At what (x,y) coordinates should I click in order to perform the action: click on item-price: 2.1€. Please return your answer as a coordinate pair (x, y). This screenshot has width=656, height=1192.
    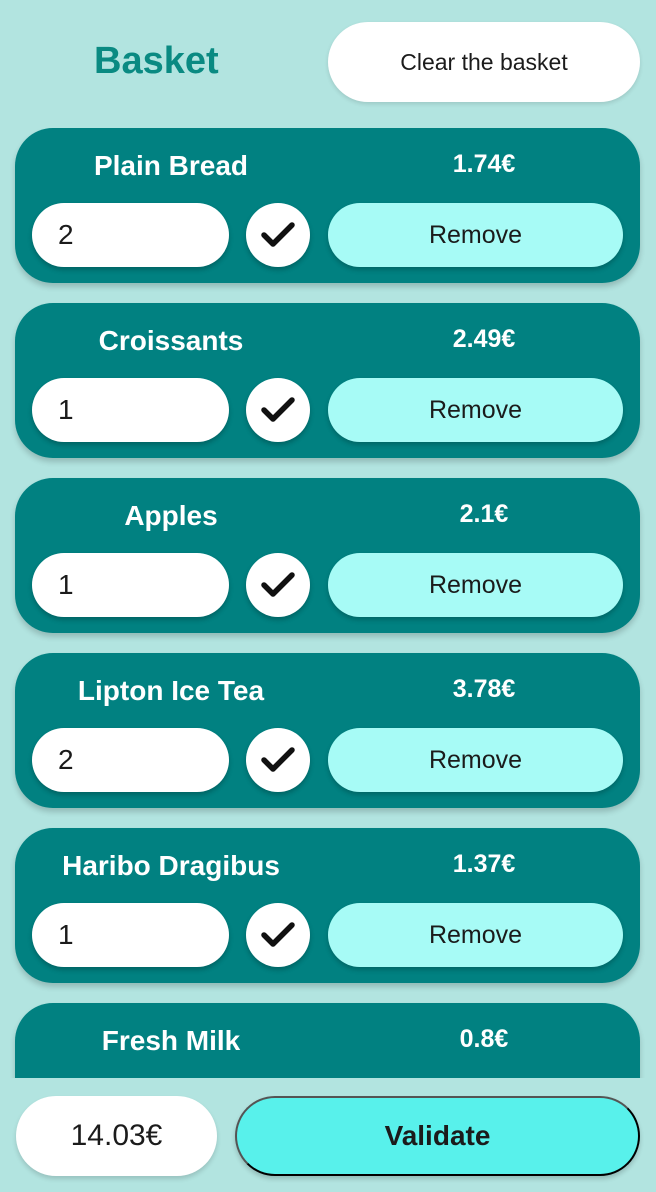
    Looking at the image, I should click on (484, 514).